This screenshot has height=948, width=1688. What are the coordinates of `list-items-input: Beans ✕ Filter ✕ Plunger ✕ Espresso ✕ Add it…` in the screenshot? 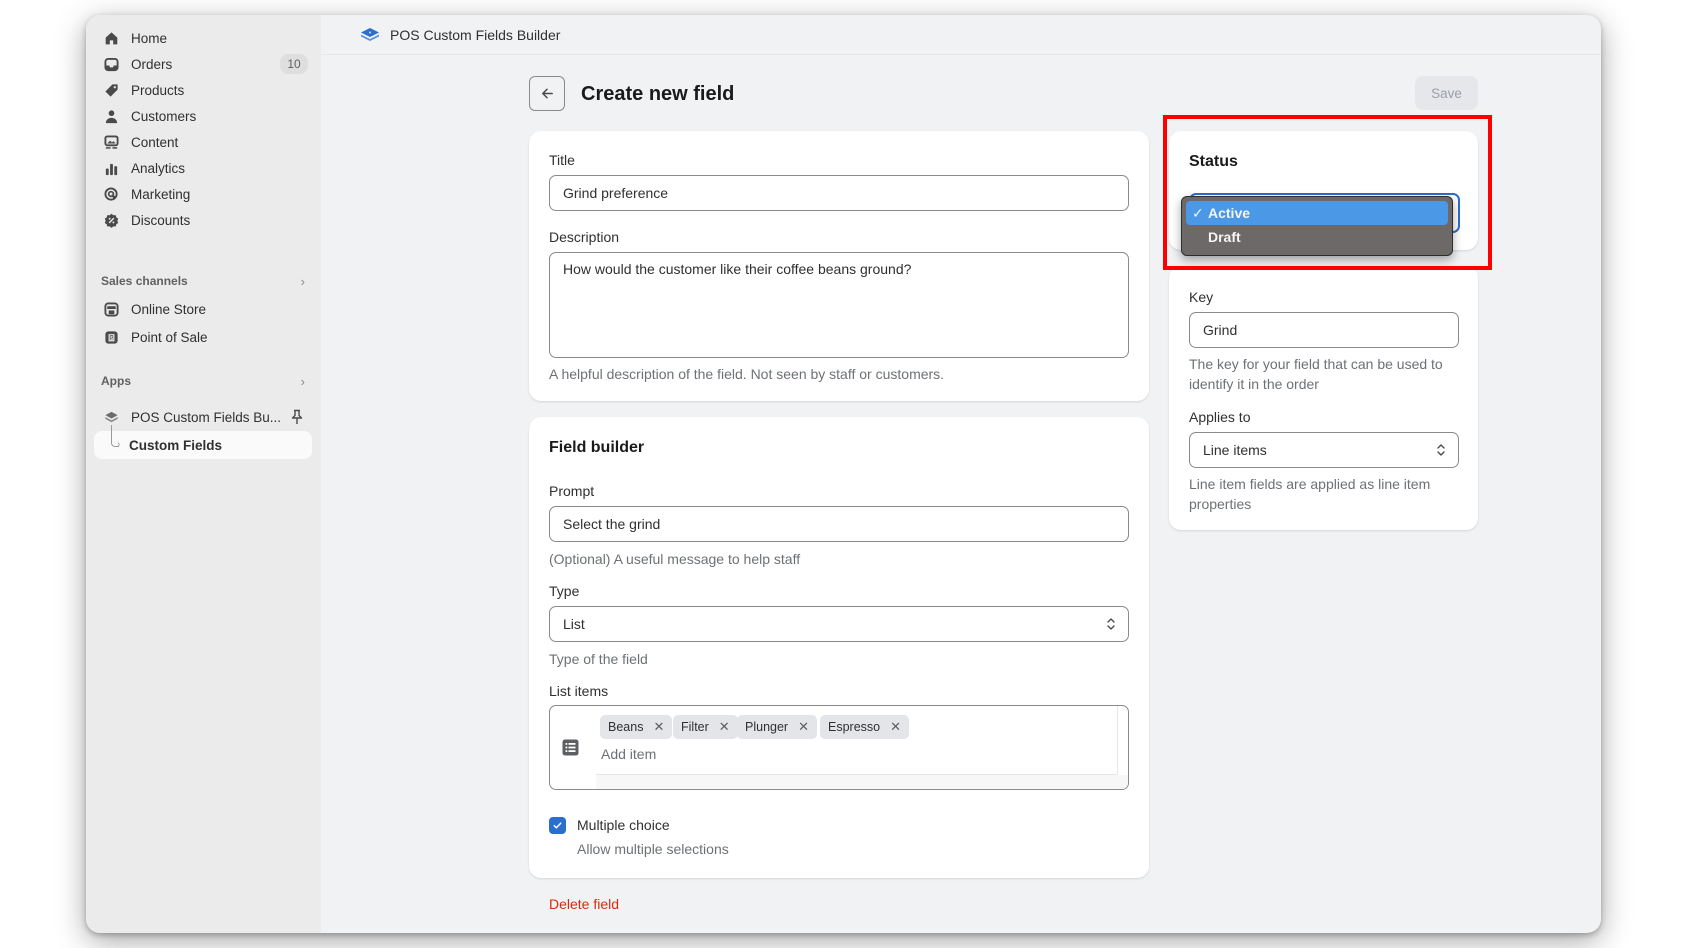 It's located at (839, 747).